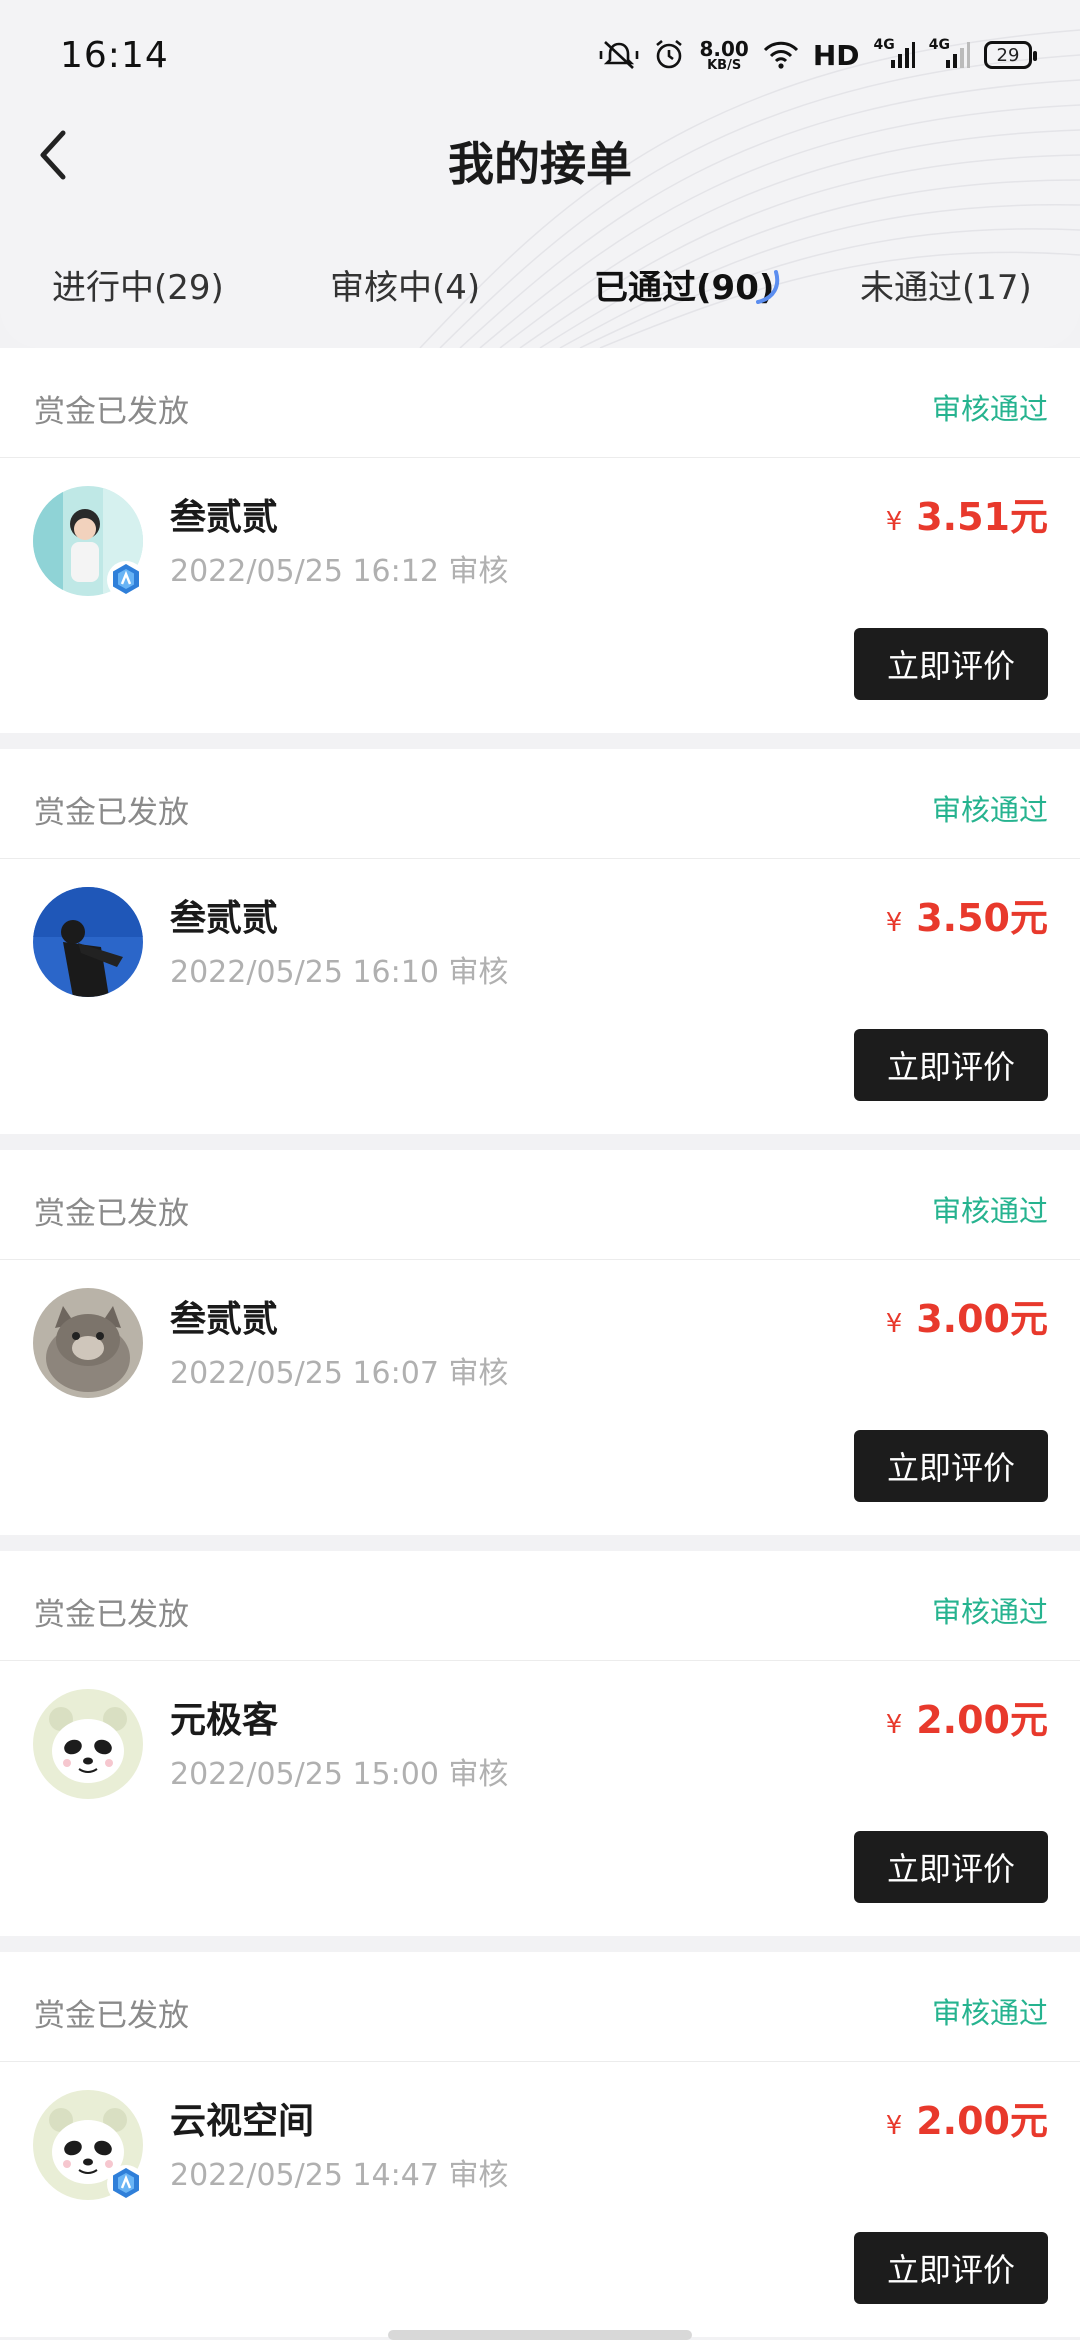 The image size is (1080, 2340). Describe the element at coordinates (88, 1744) in the screenshot. I see `avatar-avatar-panda` at that location.